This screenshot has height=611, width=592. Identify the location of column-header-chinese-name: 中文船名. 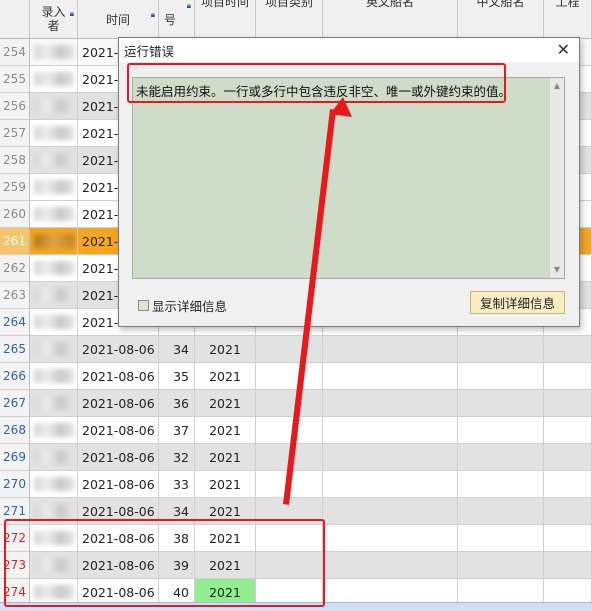
(501, 19).